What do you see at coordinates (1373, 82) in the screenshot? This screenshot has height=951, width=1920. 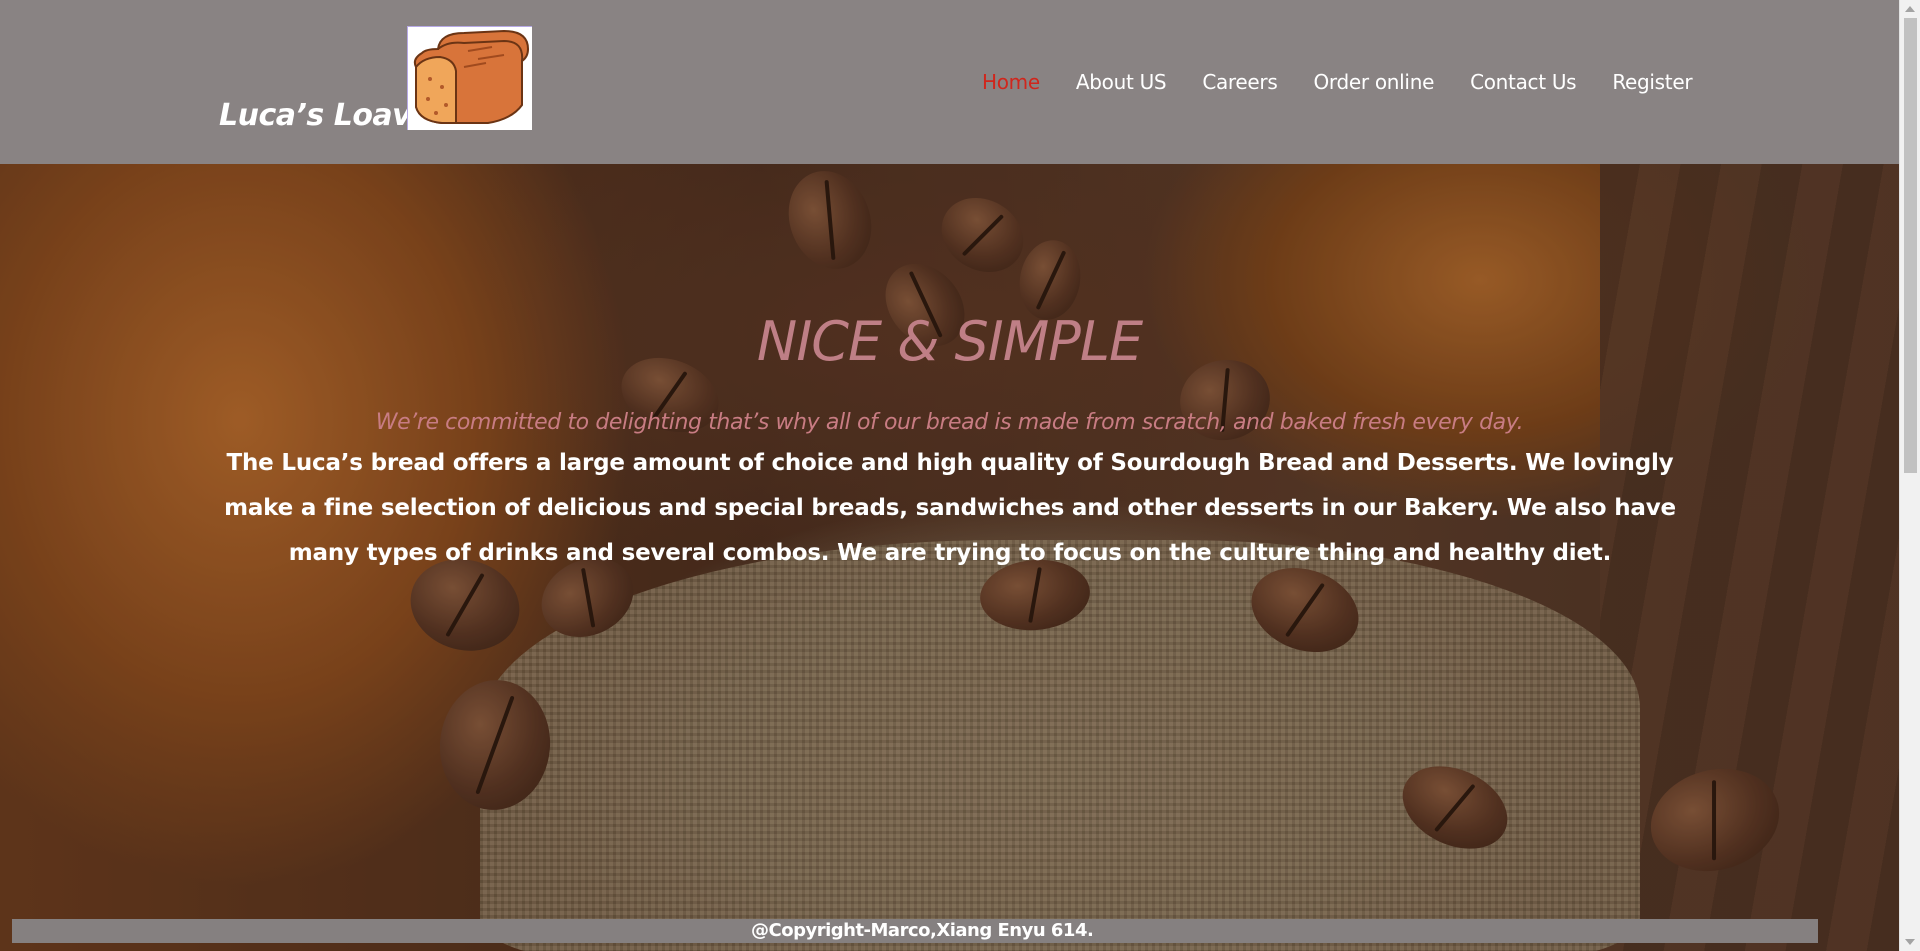 I see `nav-item-order-online: Order online` at bounding box center [1373, 82].